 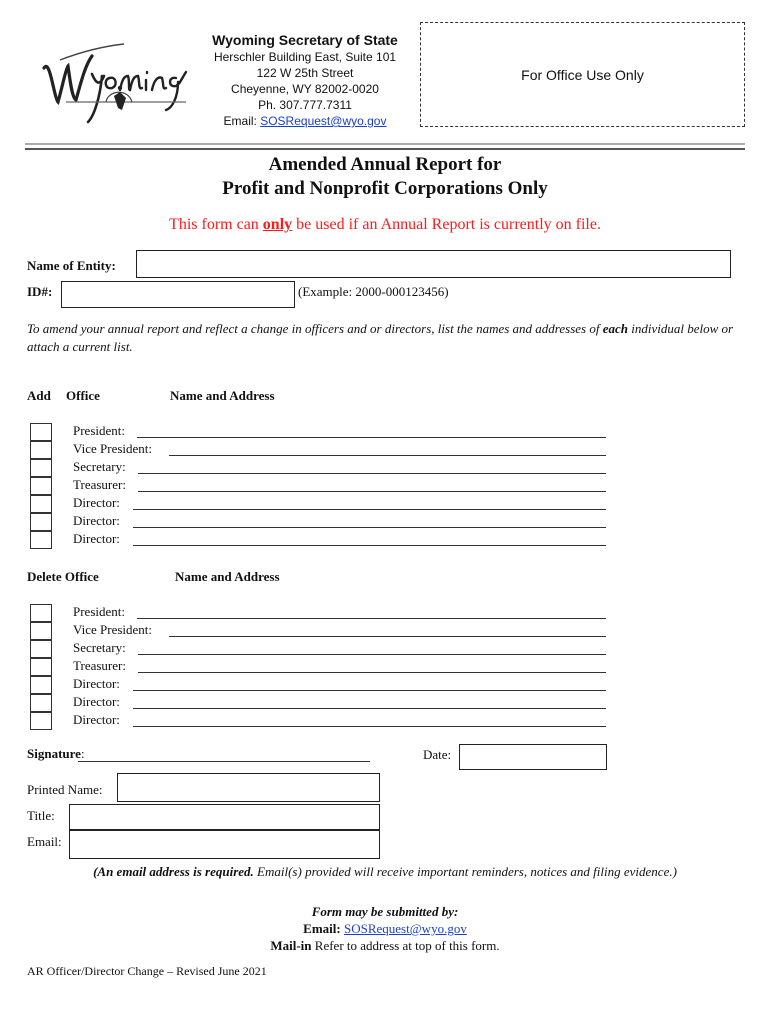 What do you see at coordinates (83, 395) in the screenshot?
I see `office-column-header: Office` at bounding box center [83, 395].